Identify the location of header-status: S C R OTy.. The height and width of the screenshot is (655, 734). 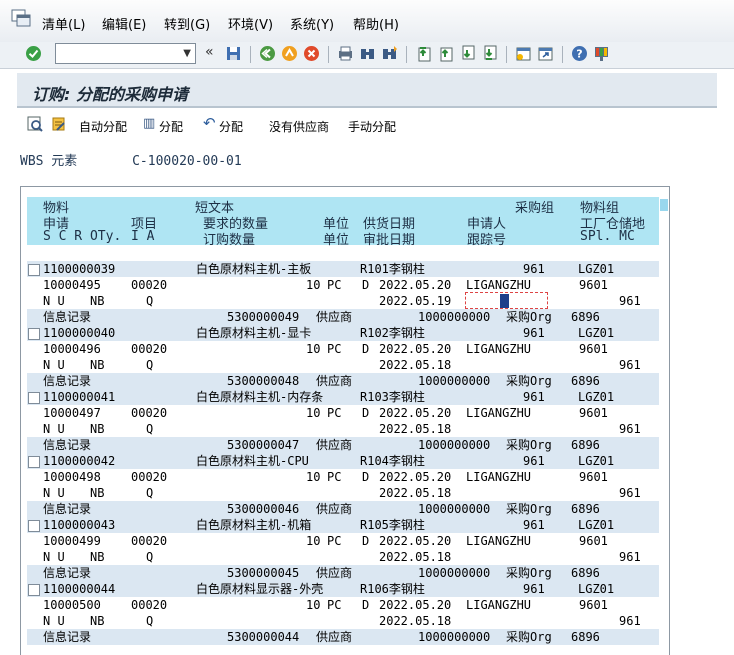
(82, 236).